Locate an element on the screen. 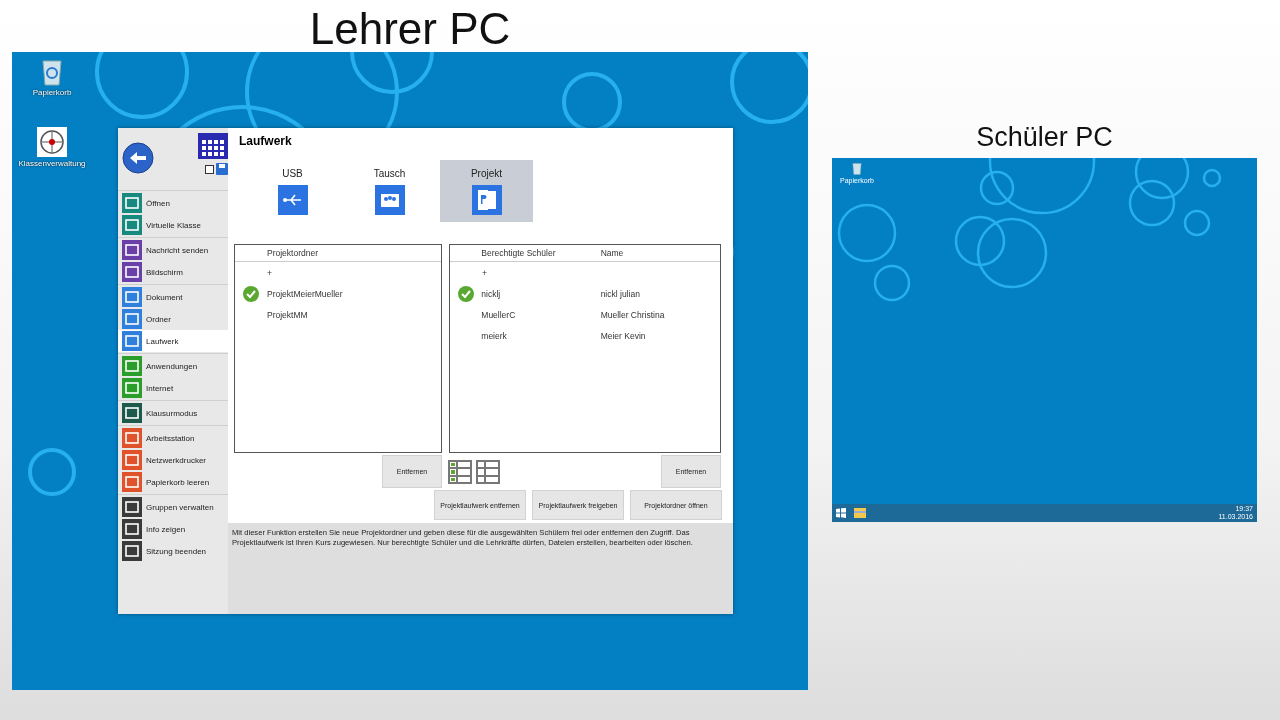 This screenshot has width=1280, height=720. app-icon is located at coordinates (52, 142).